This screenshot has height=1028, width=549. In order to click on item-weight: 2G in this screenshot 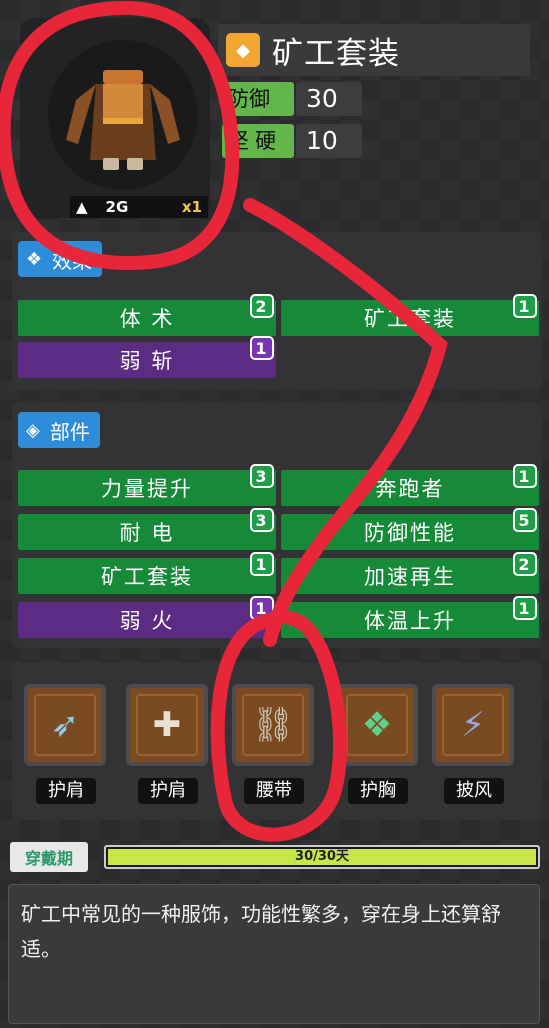, I will do `click(117, 207)`.